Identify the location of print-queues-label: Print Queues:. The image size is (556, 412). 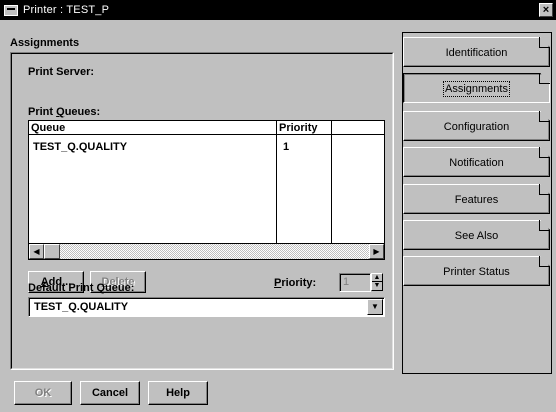
(64, 112).